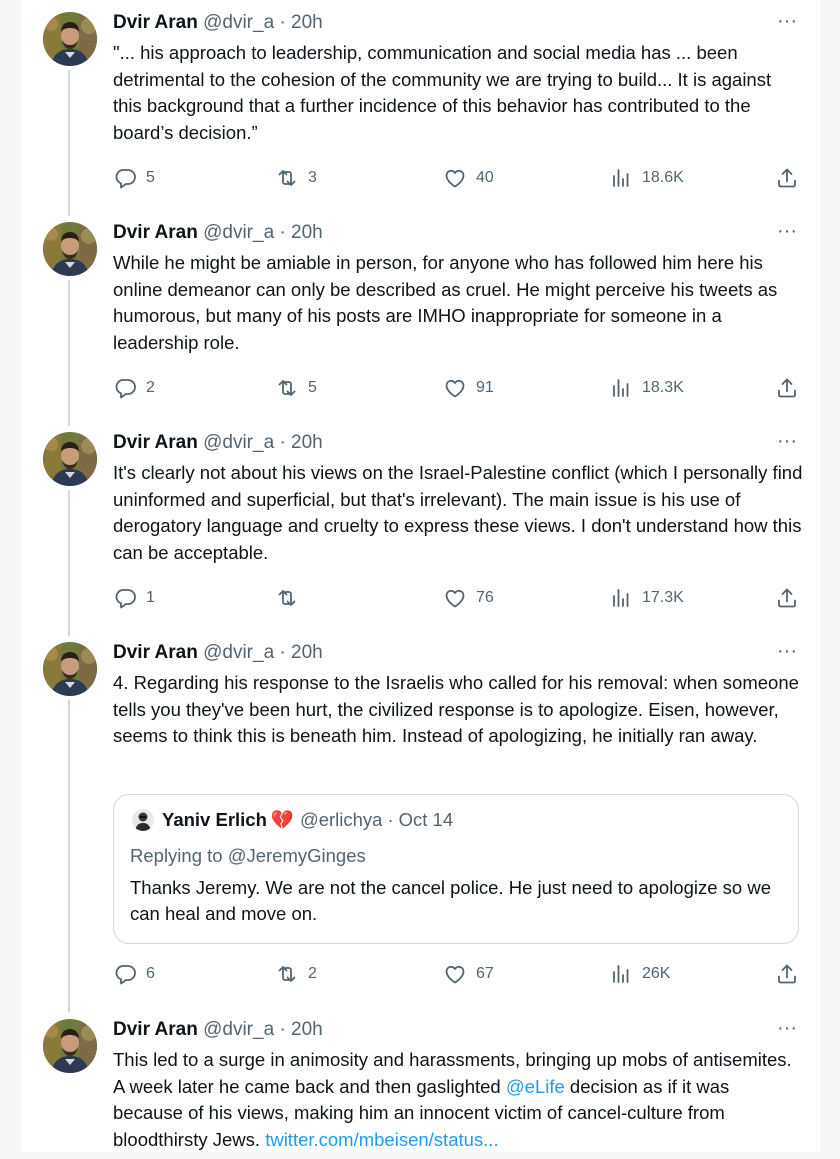  I want to click on mention-link: @eLife, so click(535, 1086).